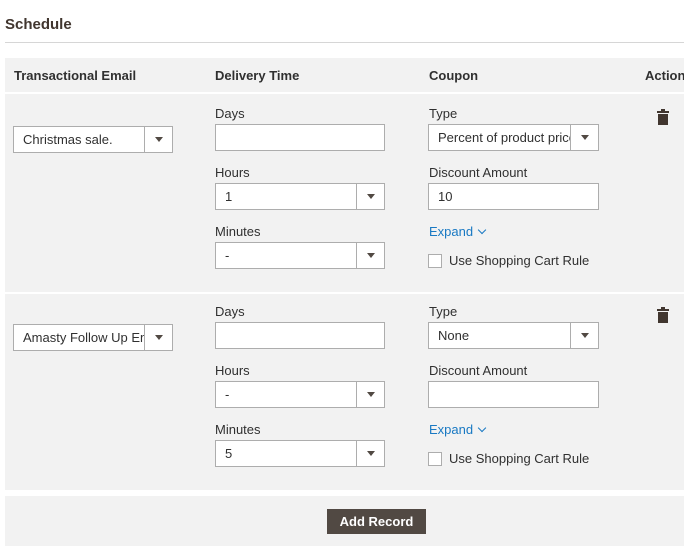 This screenshot has height=555, width=684. What do you see at coordinates (83, 337) in the screenshot?
I see `transactional-email-value: Amasty Follow Up Email` at bounding box center [83, 337].